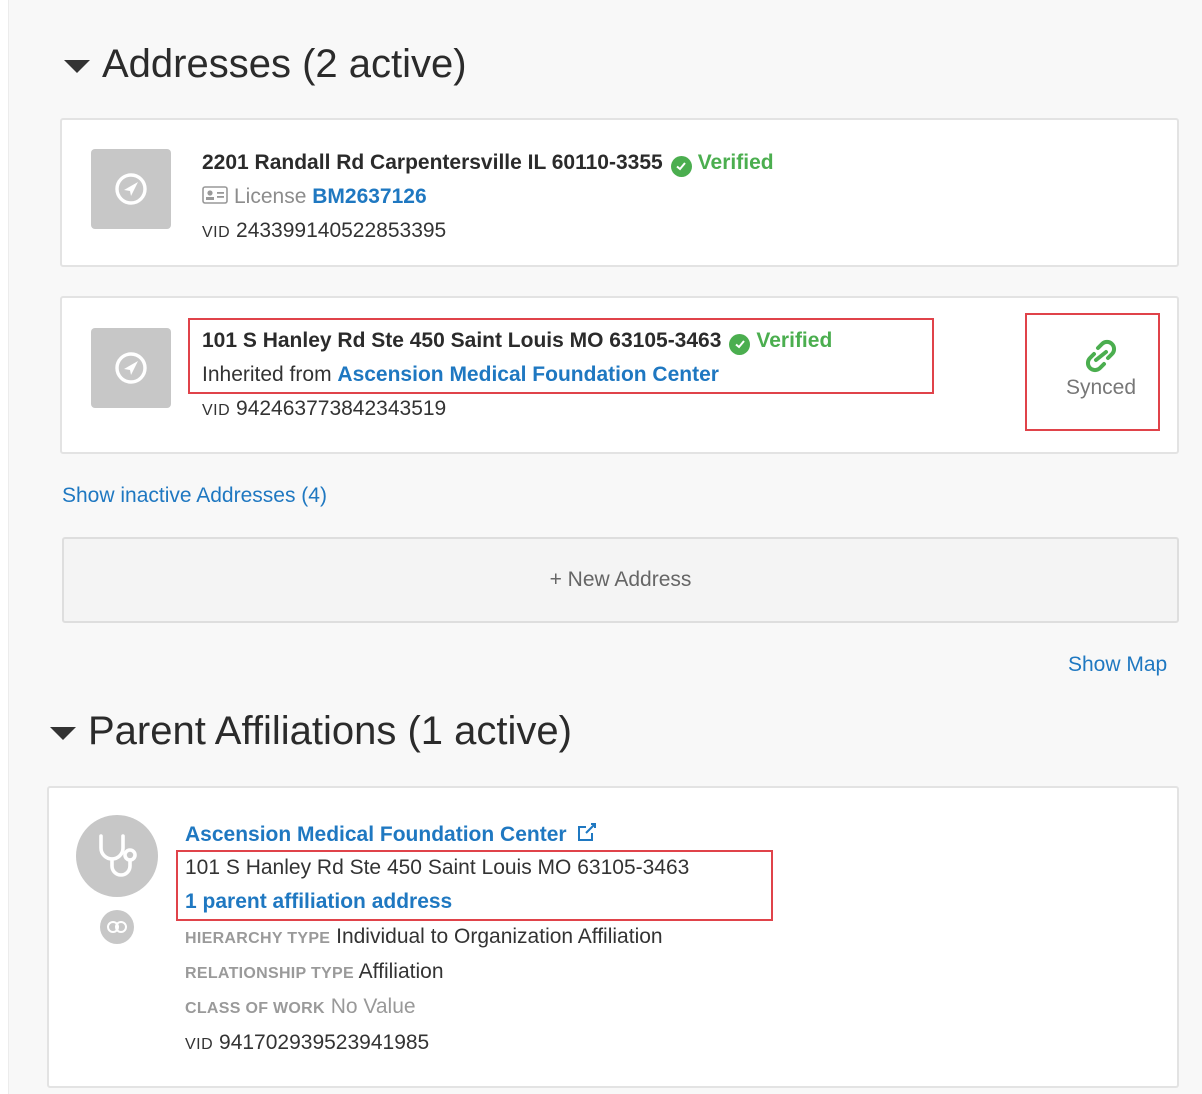 The height and width of the screenshot is (1094, 1202). I want to click on class-of-work-label: CLASS OF WORK, so click(255, 1008).